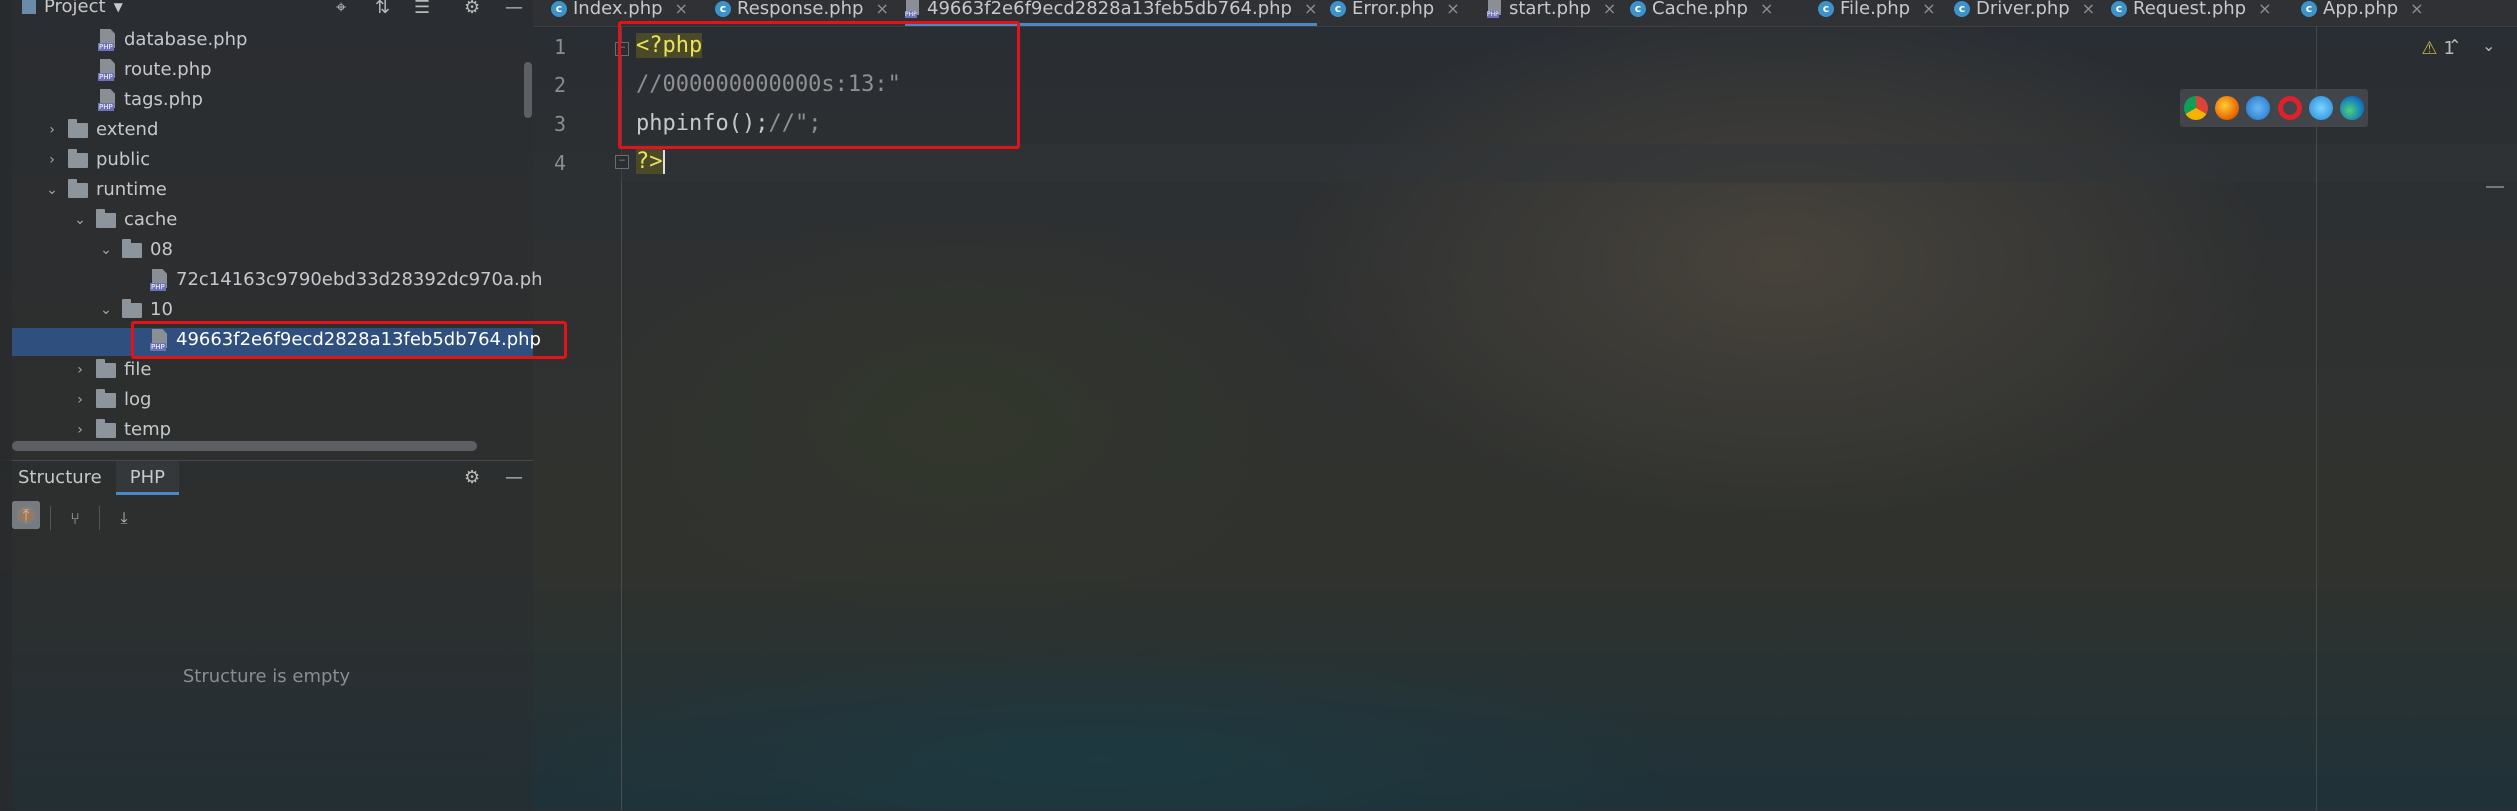 This screenshot has height=811, width=2517. What do you see at coordinates (2454, 45) in the screenshot?
I see `chevron-up-icon: ⌃` at bounding box center [2454, 45].